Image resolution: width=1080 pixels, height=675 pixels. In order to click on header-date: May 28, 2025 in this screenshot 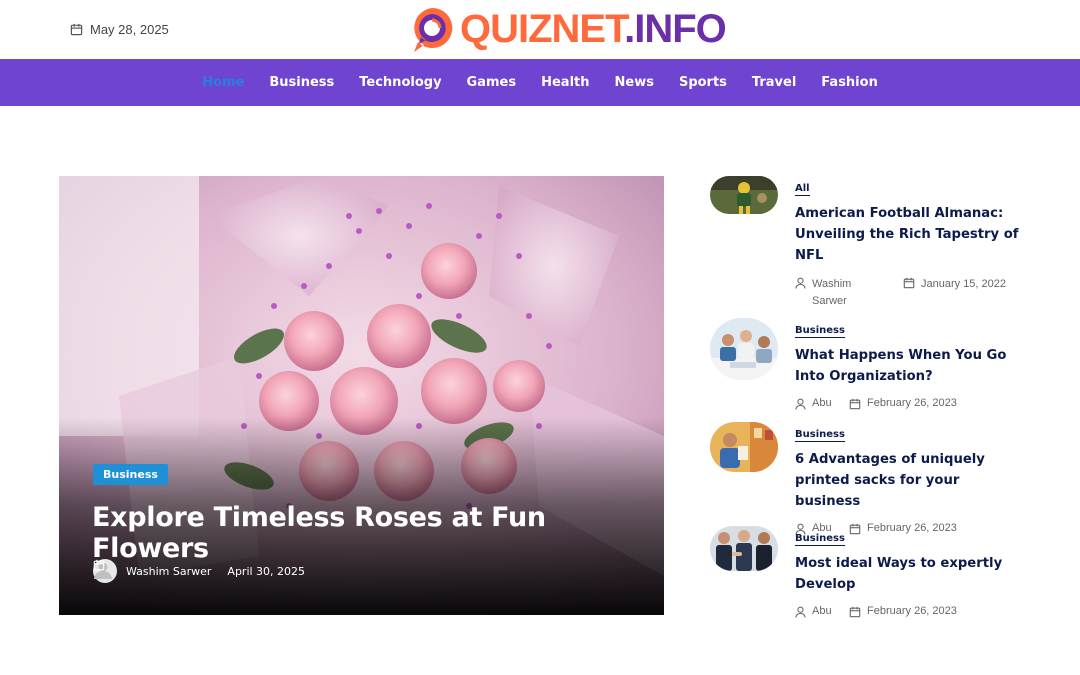, I will do `click(119, 29)`.